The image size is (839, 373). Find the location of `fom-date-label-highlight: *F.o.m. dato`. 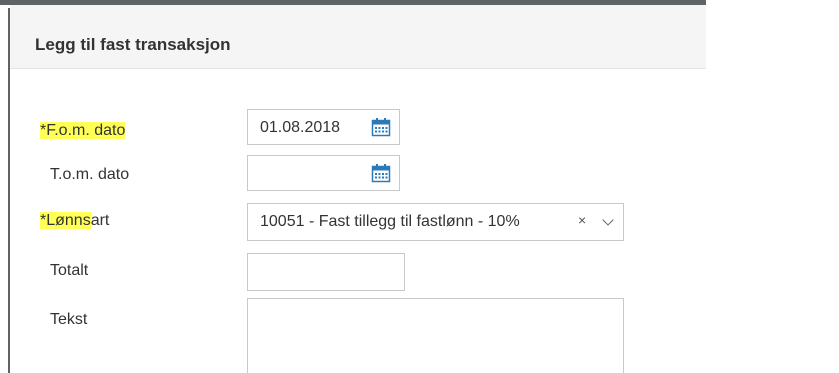

fom-date-label-highlight: *F.o.m. dato is located at coordinates (83, 130).